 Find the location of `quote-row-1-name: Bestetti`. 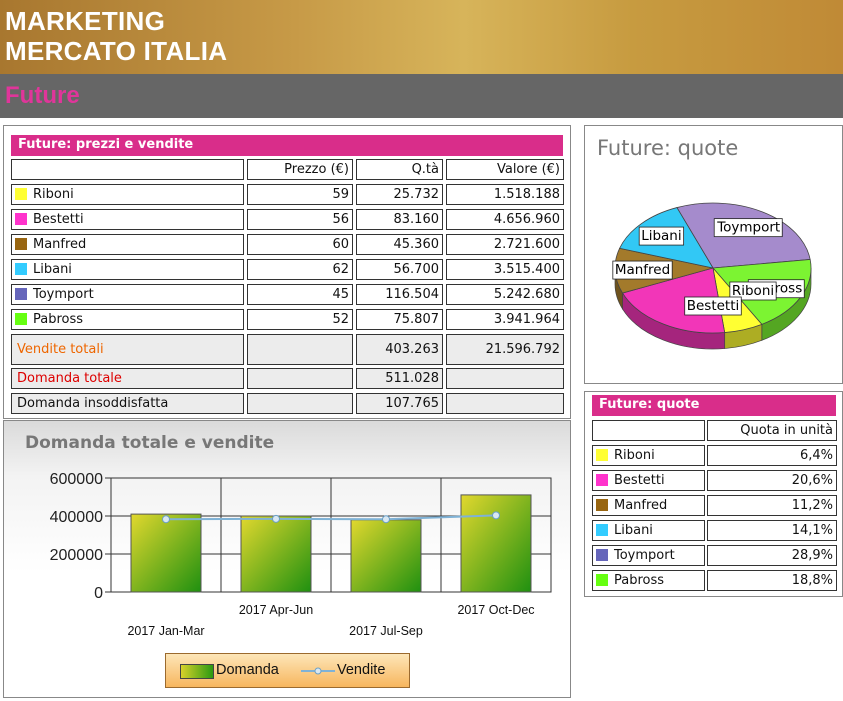

quote-row-1-name: Bestetti is located at coordinates (648, 480).